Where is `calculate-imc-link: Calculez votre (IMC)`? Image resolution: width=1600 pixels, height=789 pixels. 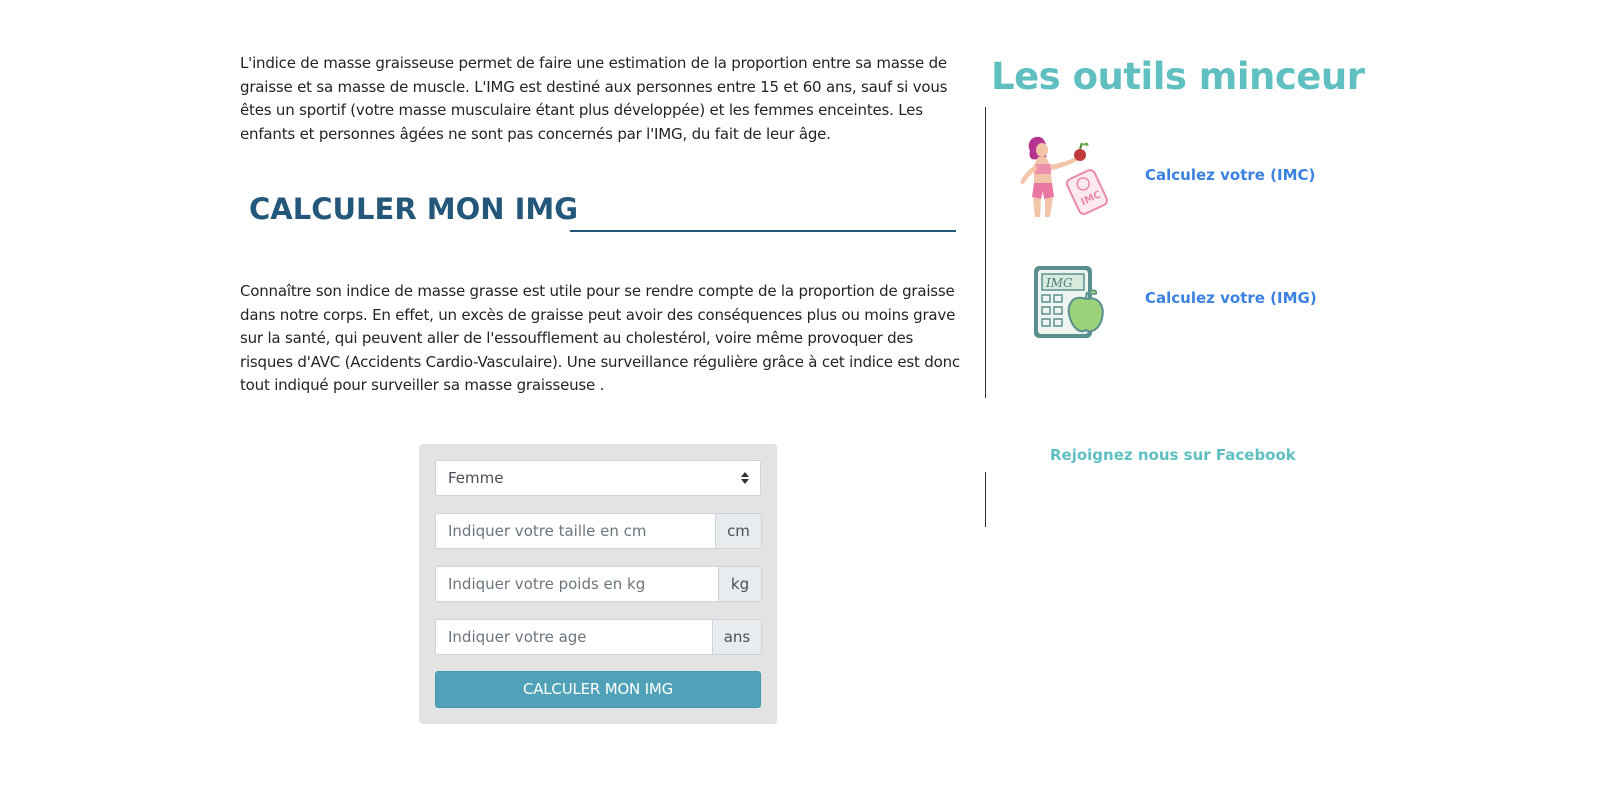 calculate-imc-link: Calculez votre (IMC) is located at coordinates (1230, 175).